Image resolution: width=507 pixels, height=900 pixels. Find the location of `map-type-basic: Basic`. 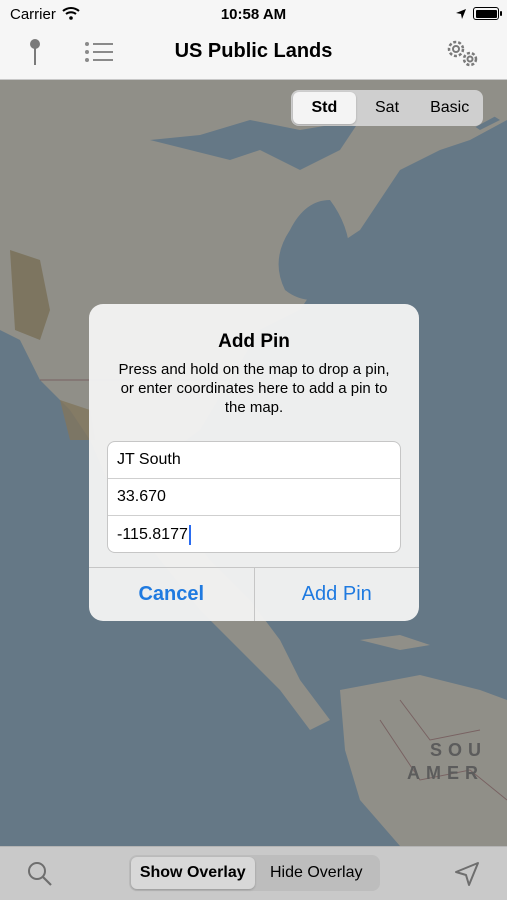

map-type-basic: Basic is located at coordinates (449, 108).